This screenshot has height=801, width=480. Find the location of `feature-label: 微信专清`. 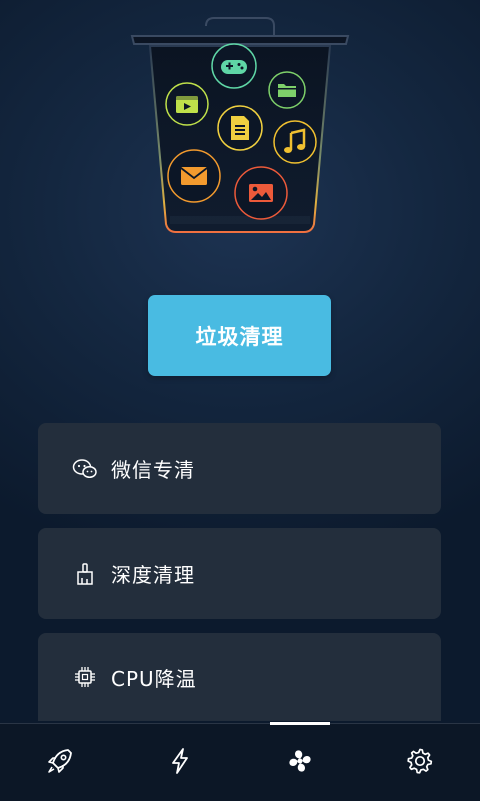

feature-label: 微信专清 is located at coordinates (153, 470).